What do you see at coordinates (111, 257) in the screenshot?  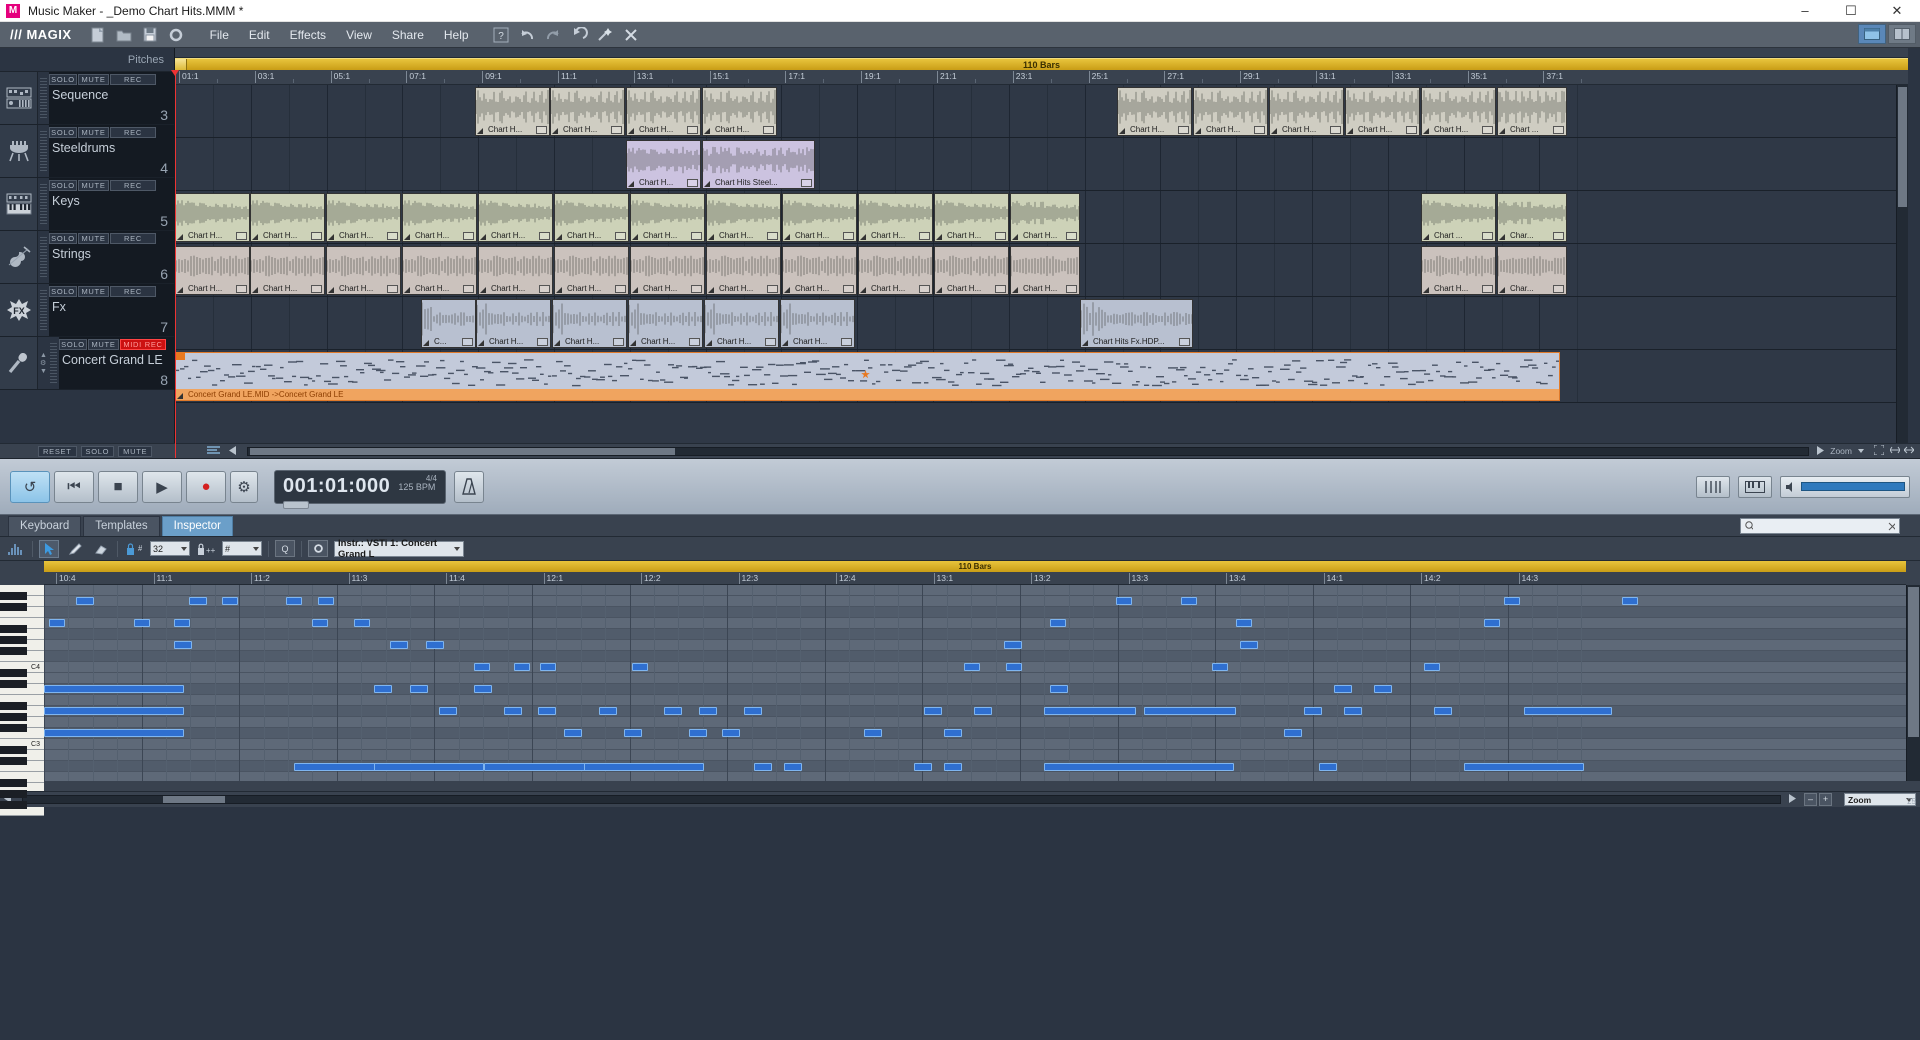 I see `track-info: SOLO MUTE REC Strings 6` at bounding box center [111, 257].